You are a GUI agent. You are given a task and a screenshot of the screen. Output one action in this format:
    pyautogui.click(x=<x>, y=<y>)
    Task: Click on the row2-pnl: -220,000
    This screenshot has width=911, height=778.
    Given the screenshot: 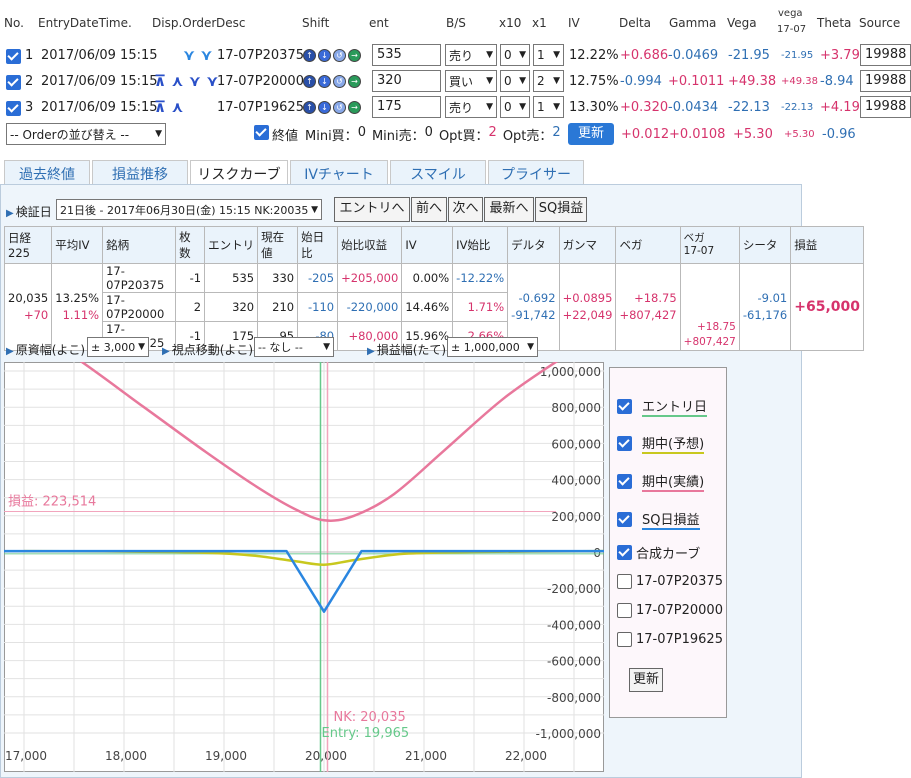 What is the action you would take?
    pyautogui.click(x=370, y=307)
    